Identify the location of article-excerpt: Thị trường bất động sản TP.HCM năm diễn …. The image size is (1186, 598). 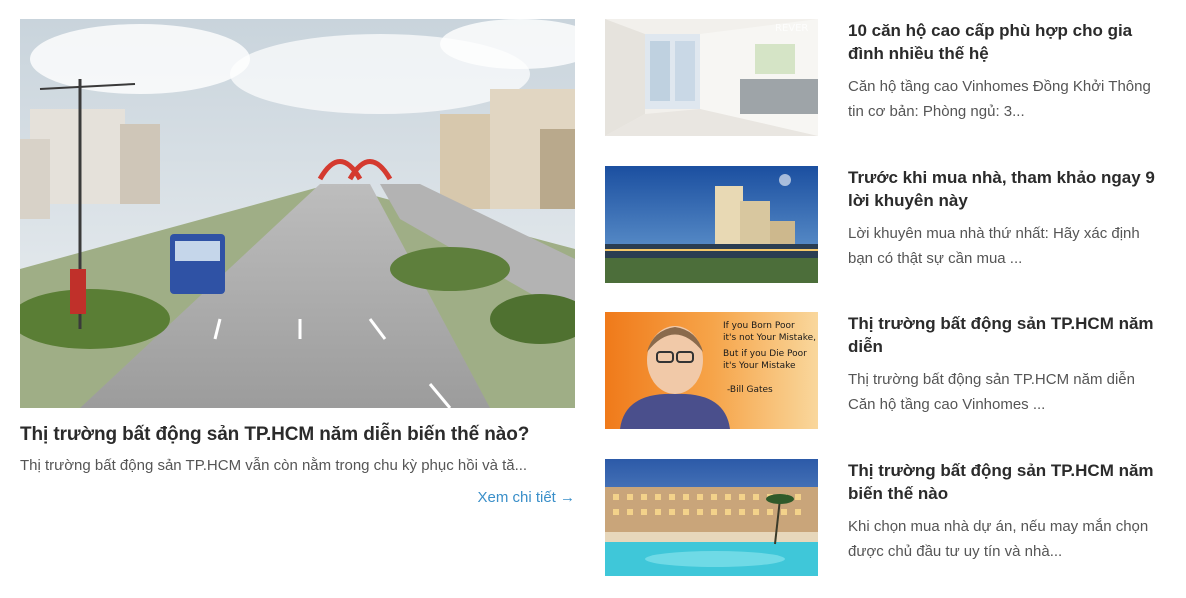
(991, 392).